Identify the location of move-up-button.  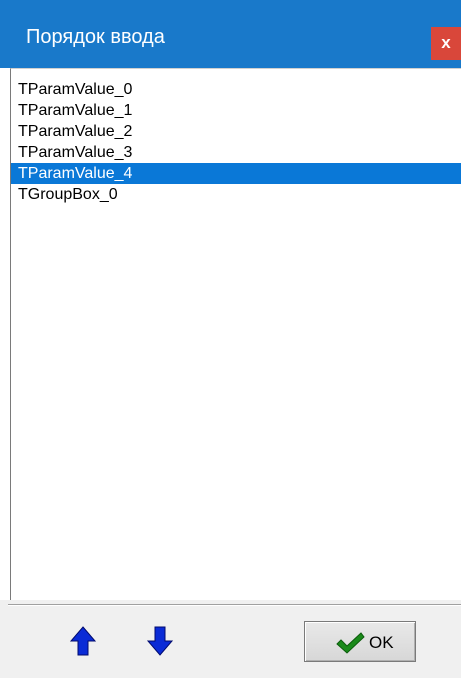
(83, 642).